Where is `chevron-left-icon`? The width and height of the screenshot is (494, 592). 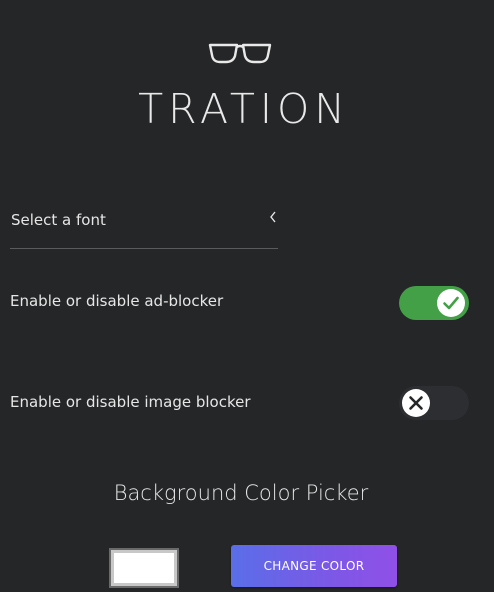
chevron-left-icon is located at coordinates (273, 217).